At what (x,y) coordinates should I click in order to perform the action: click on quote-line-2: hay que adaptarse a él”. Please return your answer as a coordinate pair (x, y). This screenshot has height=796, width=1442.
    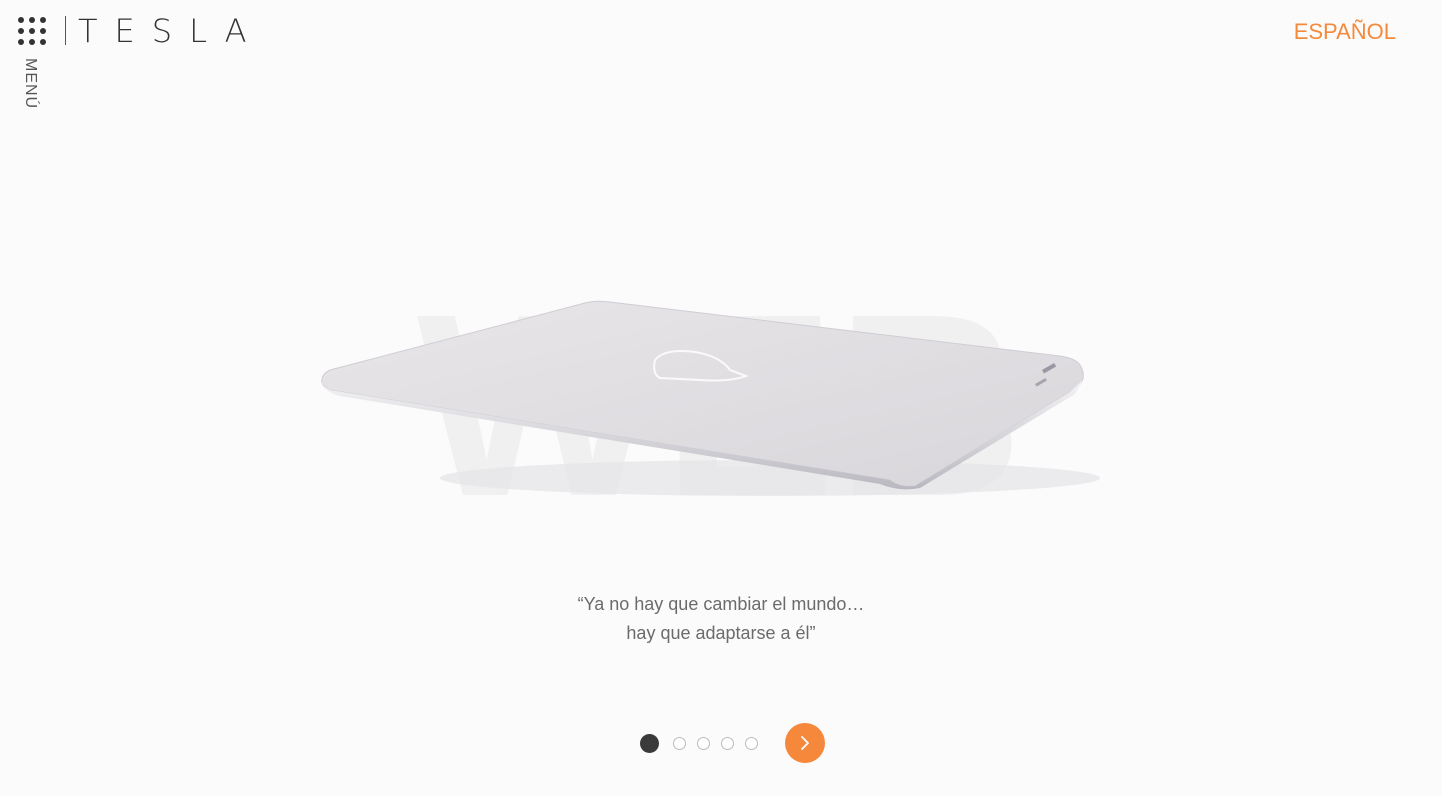
    Looking at the image, I should click on (721, 633).